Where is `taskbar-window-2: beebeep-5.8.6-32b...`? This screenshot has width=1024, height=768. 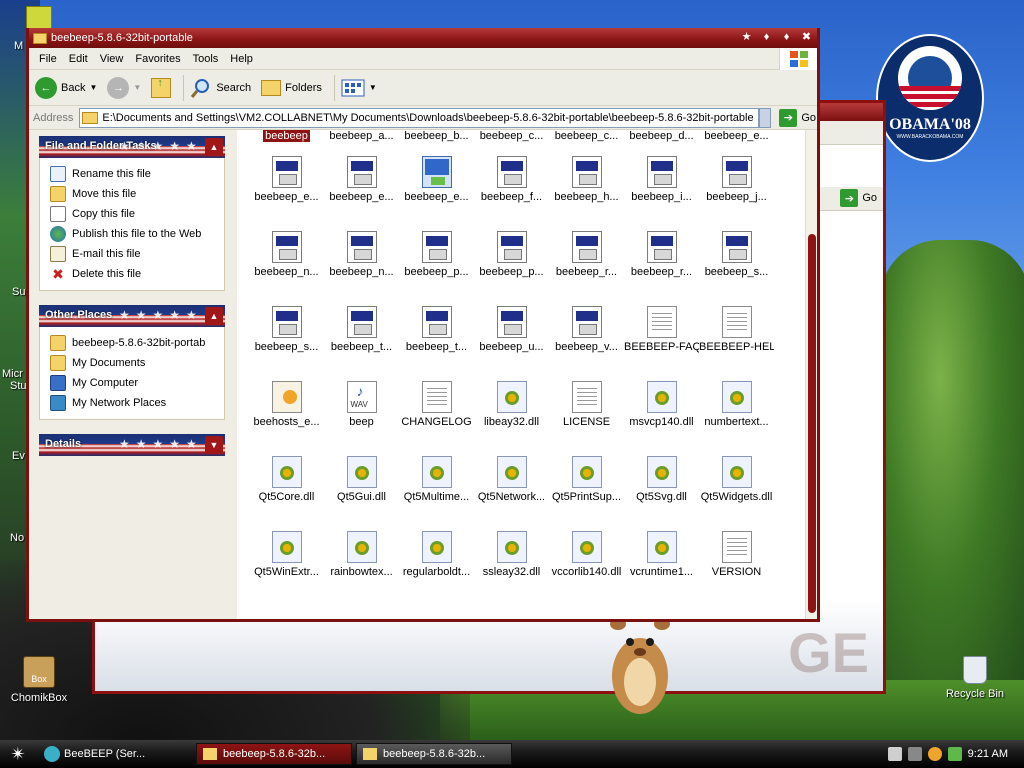 taskbar-window-2: beebeep-5.8.6-32b... is located at coordinates (434, 754).